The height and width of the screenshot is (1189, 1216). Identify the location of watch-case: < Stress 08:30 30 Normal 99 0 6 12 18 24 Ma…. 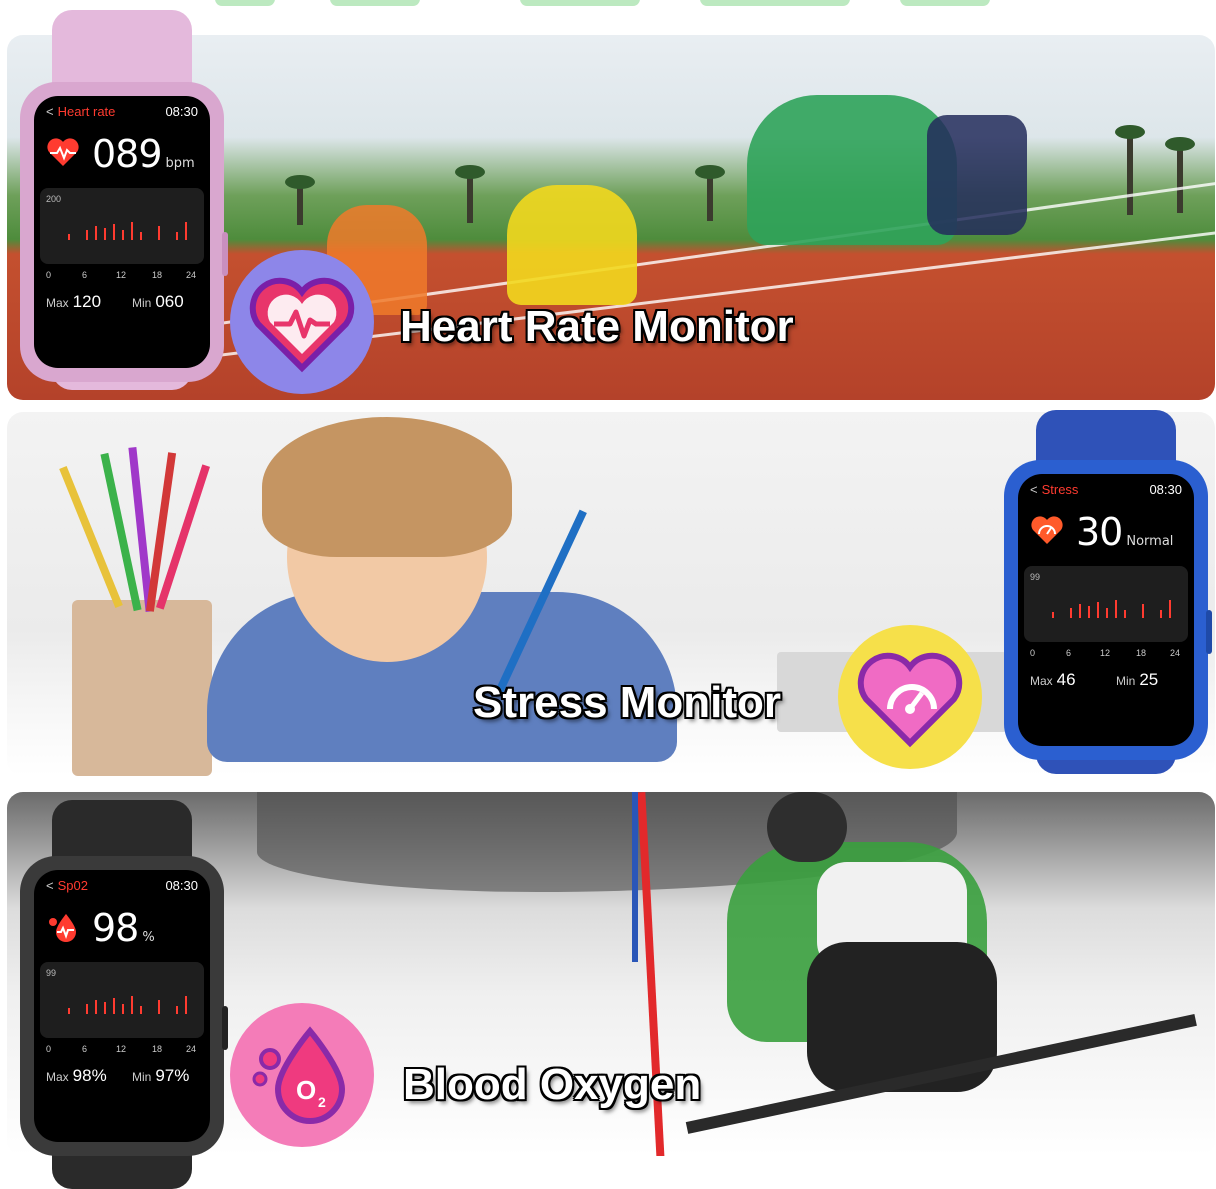
(1108, 610).